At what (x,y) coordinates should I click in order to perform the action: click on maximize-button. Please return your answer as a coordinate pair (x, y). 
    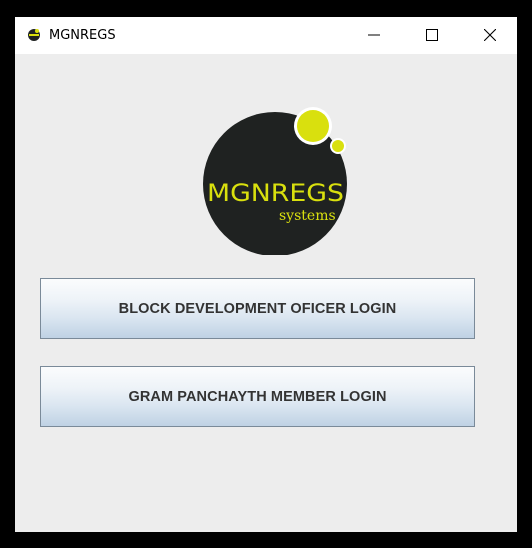
    Looking at the image, I should click on (432, 35).